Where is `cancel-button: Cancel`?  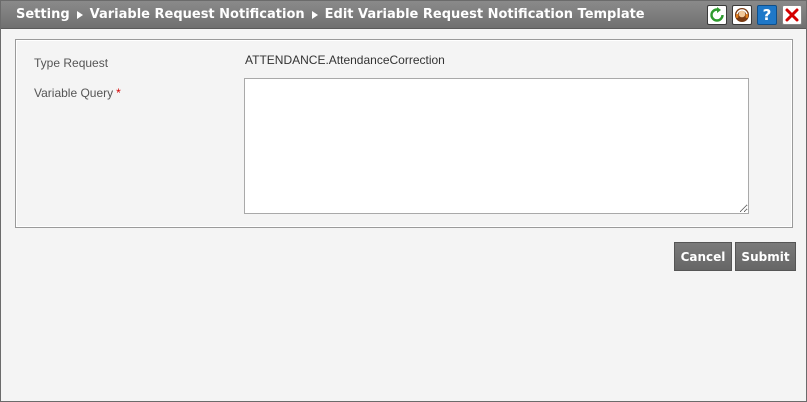
cancel-button: Cancel is located at coordinates (703, 256).